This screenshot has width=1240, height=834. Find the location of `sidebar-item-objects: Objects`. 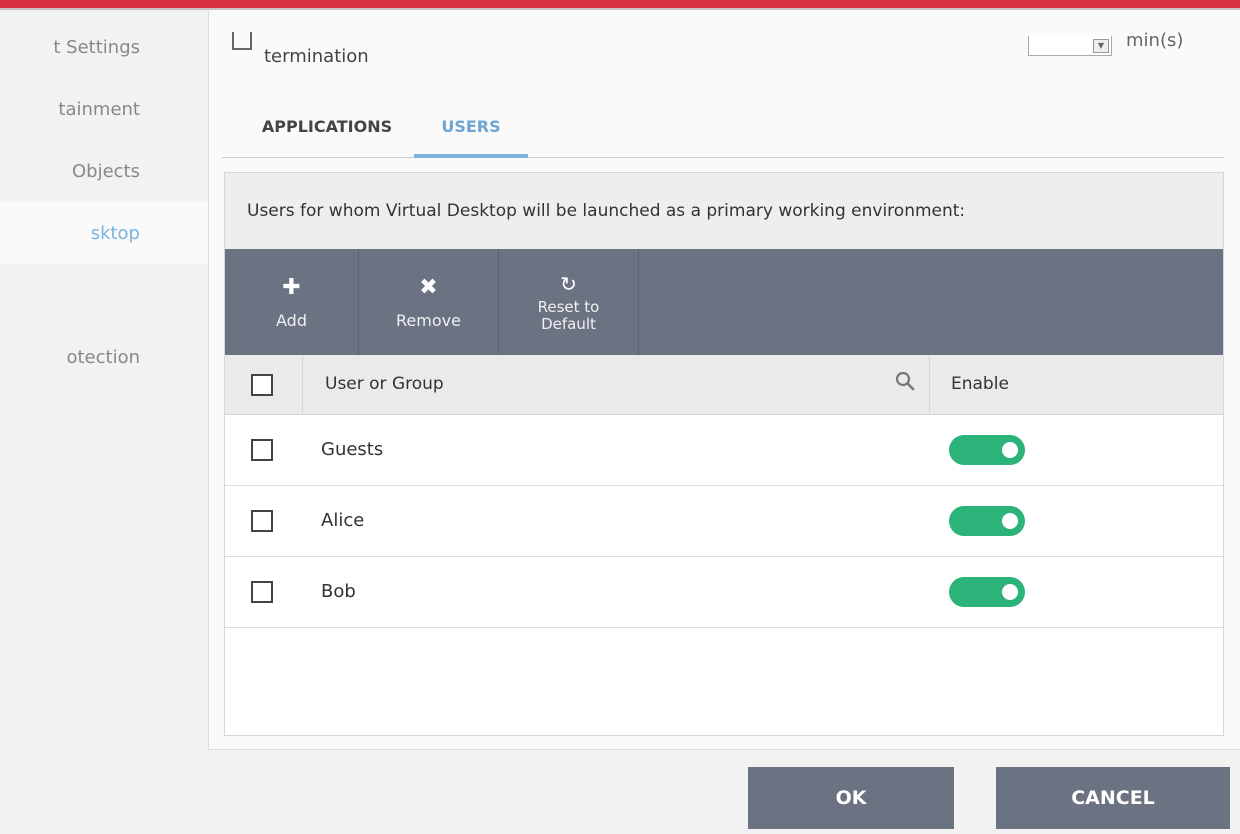

sidebar-item-objects: Objects is located at coordinates (104, 171).